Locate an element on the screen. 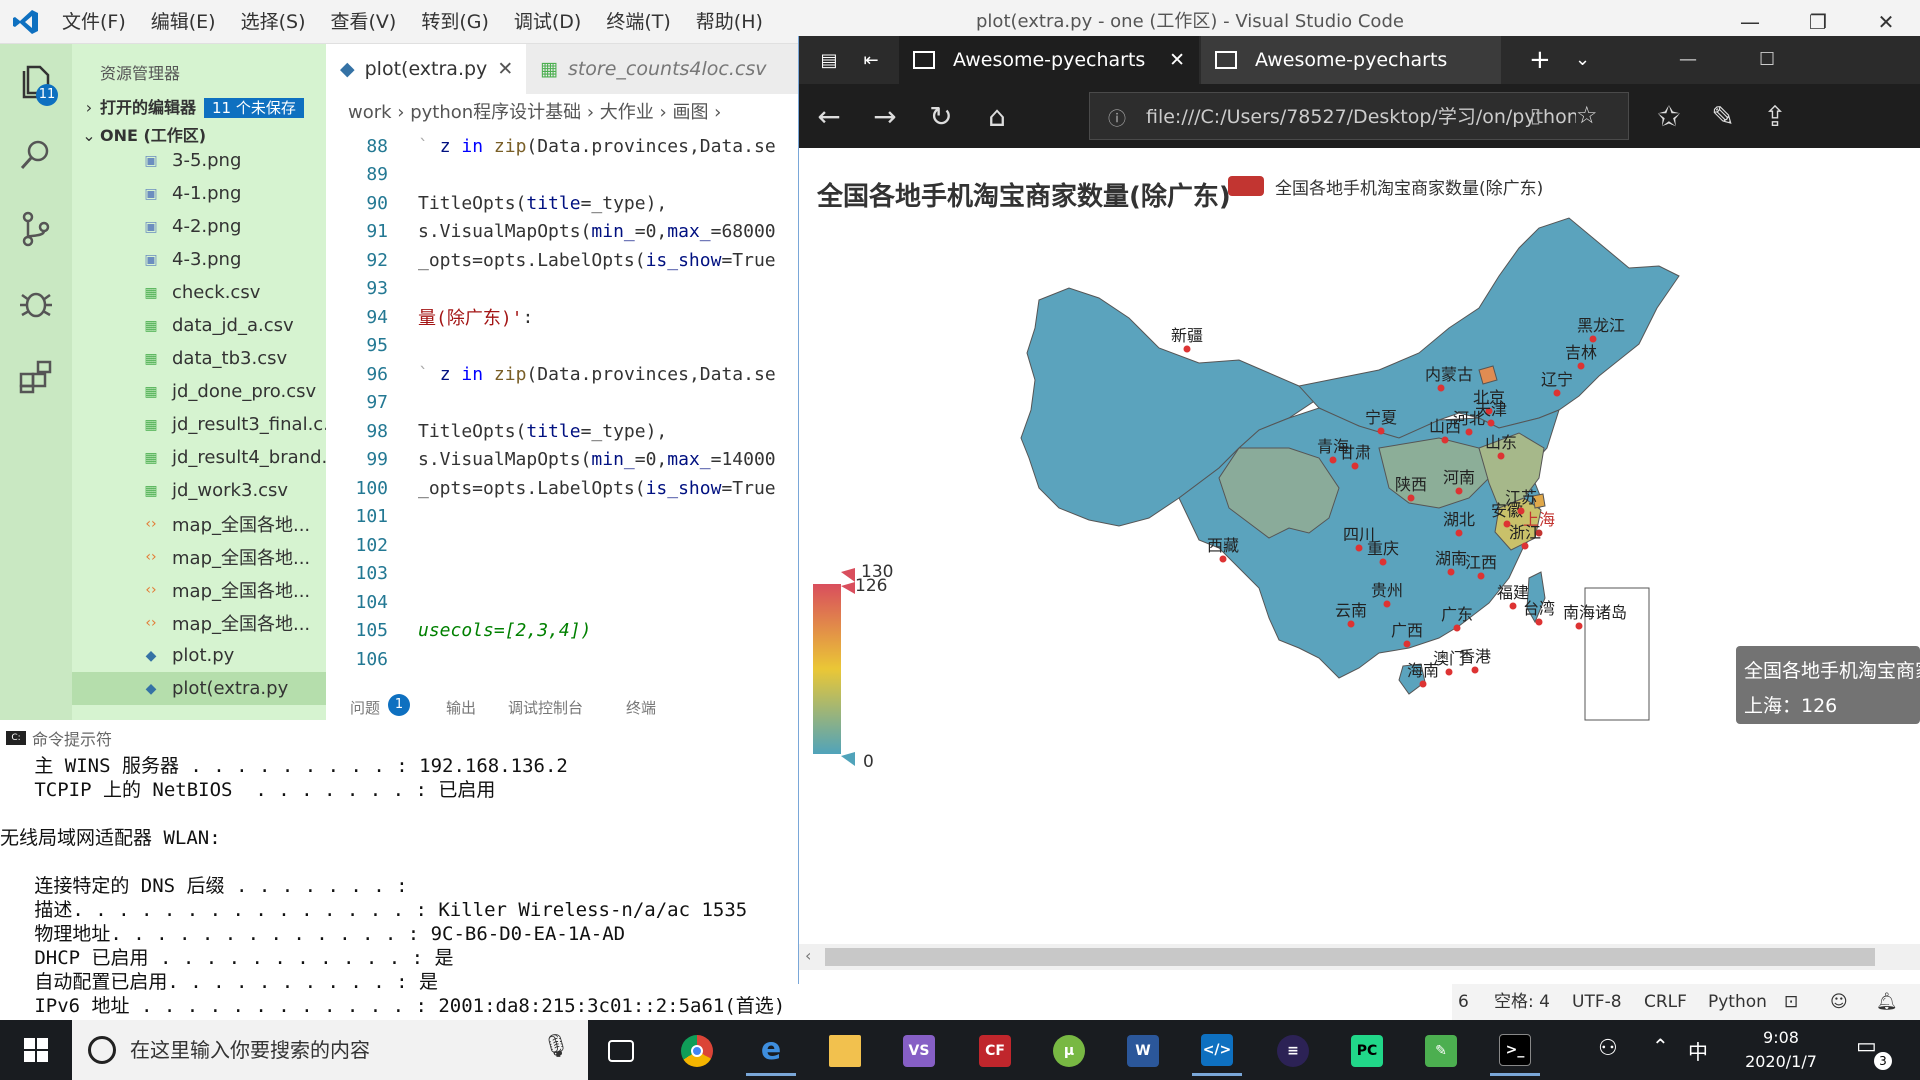  chrome-icon is located at coordinates (697, 1051).